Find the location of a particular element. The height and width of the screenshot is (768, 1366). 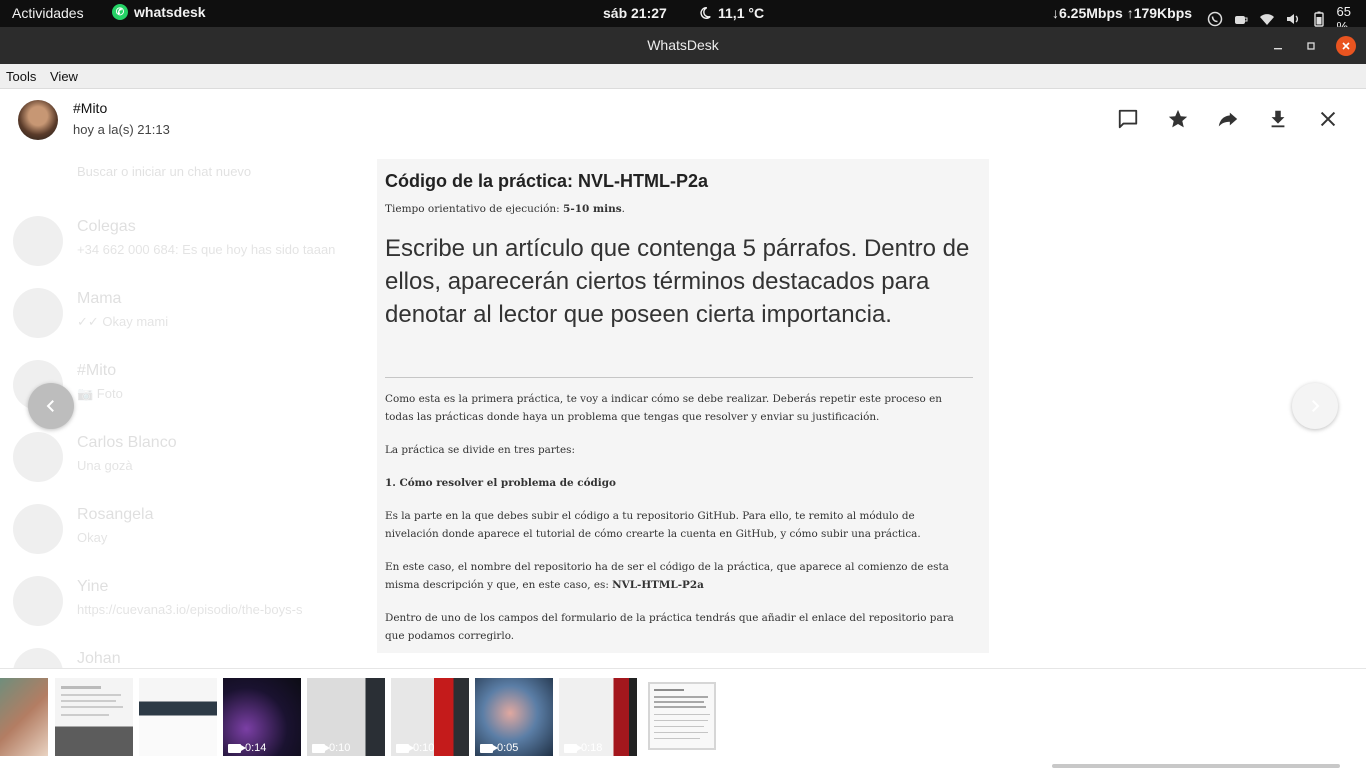

media-thumbnail-strip: 0:14 0:10 0:10 0:05 0:18 is located at coordinates (683, 718).